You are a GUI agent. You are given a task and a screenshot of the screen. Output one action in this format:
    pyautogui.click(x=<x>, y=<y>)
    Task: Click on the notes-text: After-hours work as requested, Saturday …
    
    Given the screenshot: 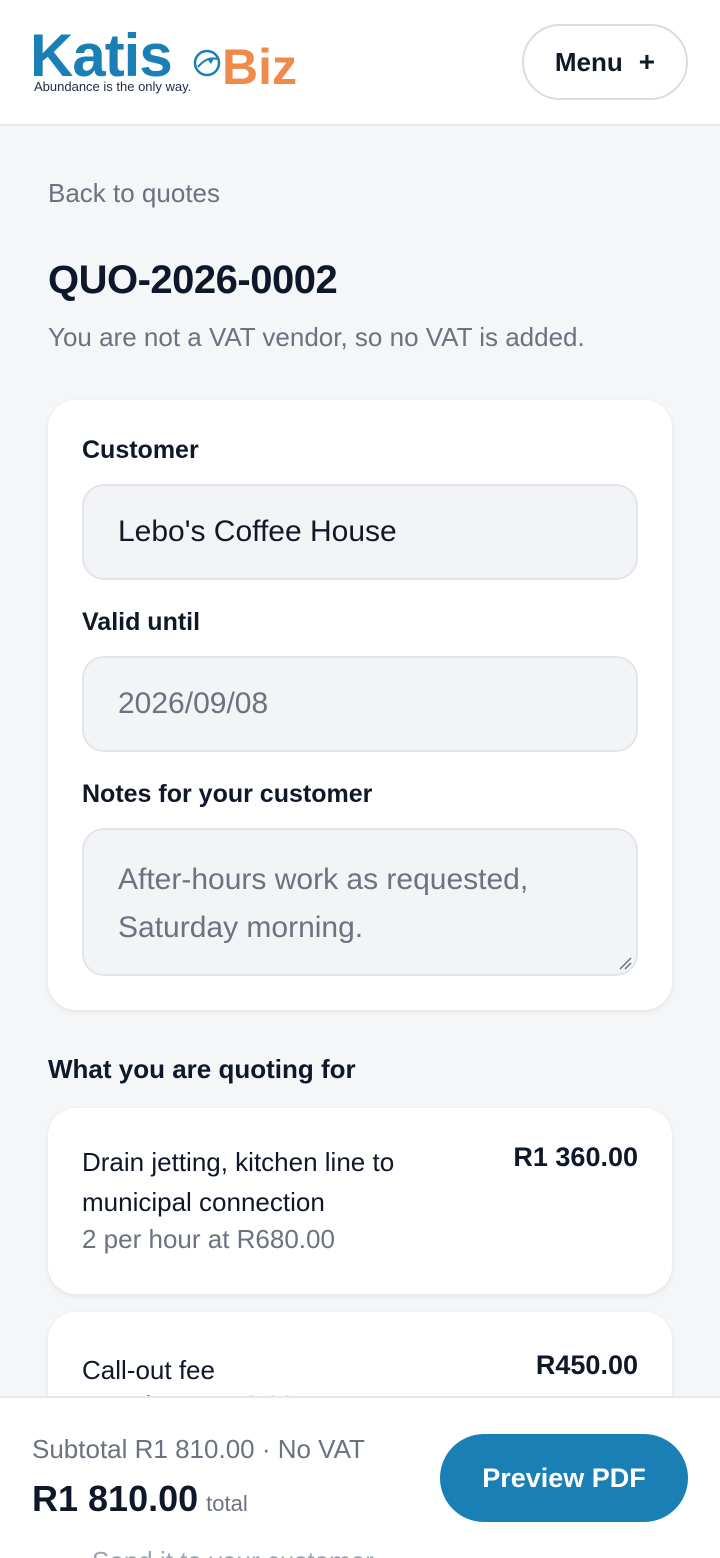 What is the action you would take?
    pyautogui.click(x=323, y=903)
    